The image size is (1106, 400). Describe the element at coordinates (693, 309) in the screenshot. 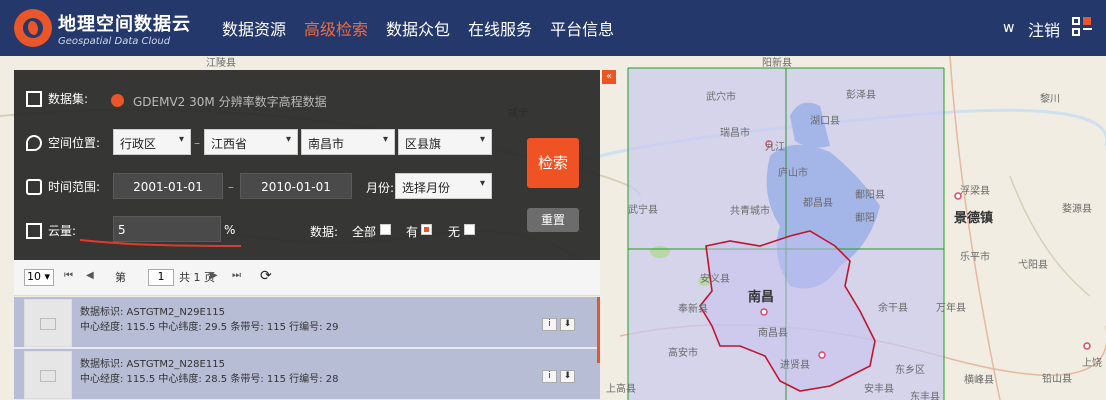

I see `map-label: 奉新县` at that location.